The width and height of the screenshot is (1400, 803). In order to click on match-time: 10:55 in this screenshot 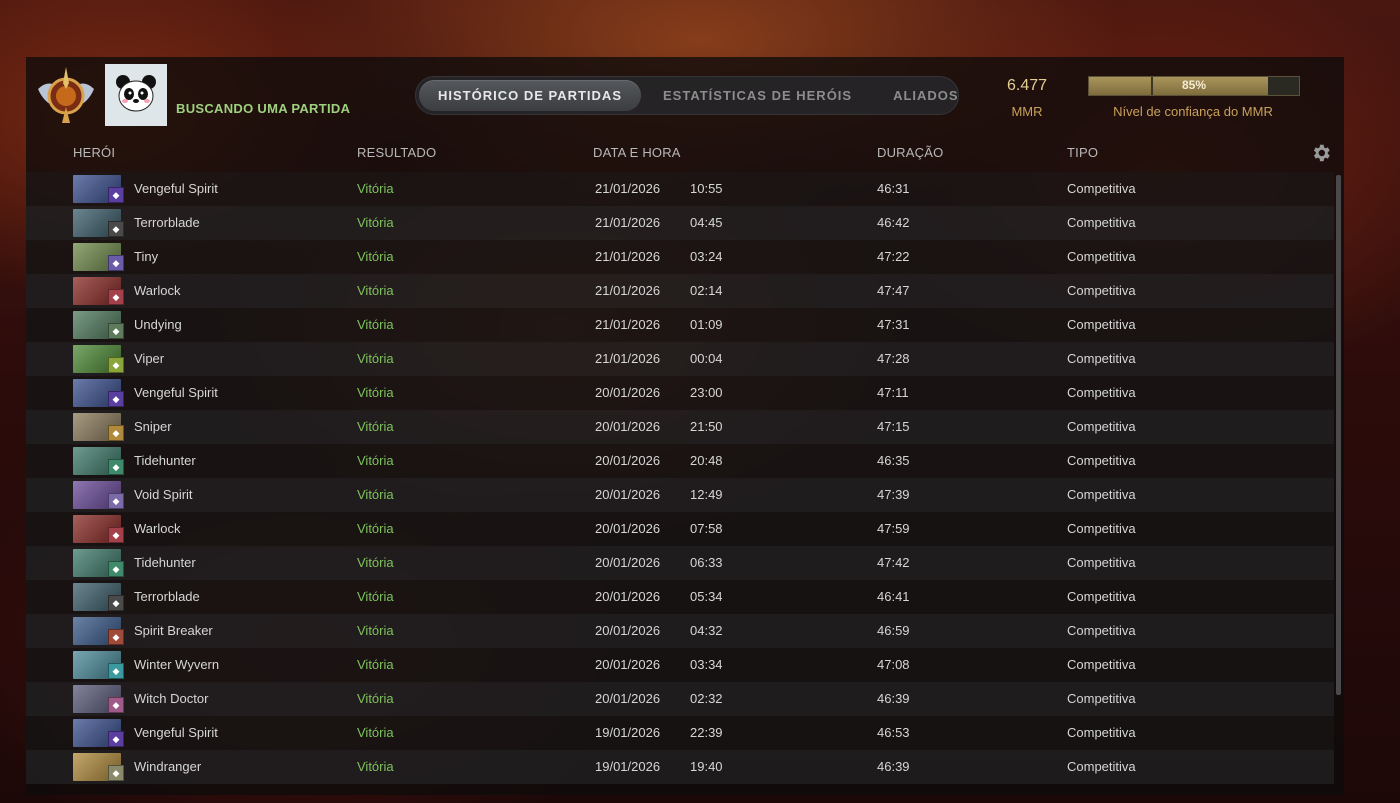, I will do `click(706, 188)`.